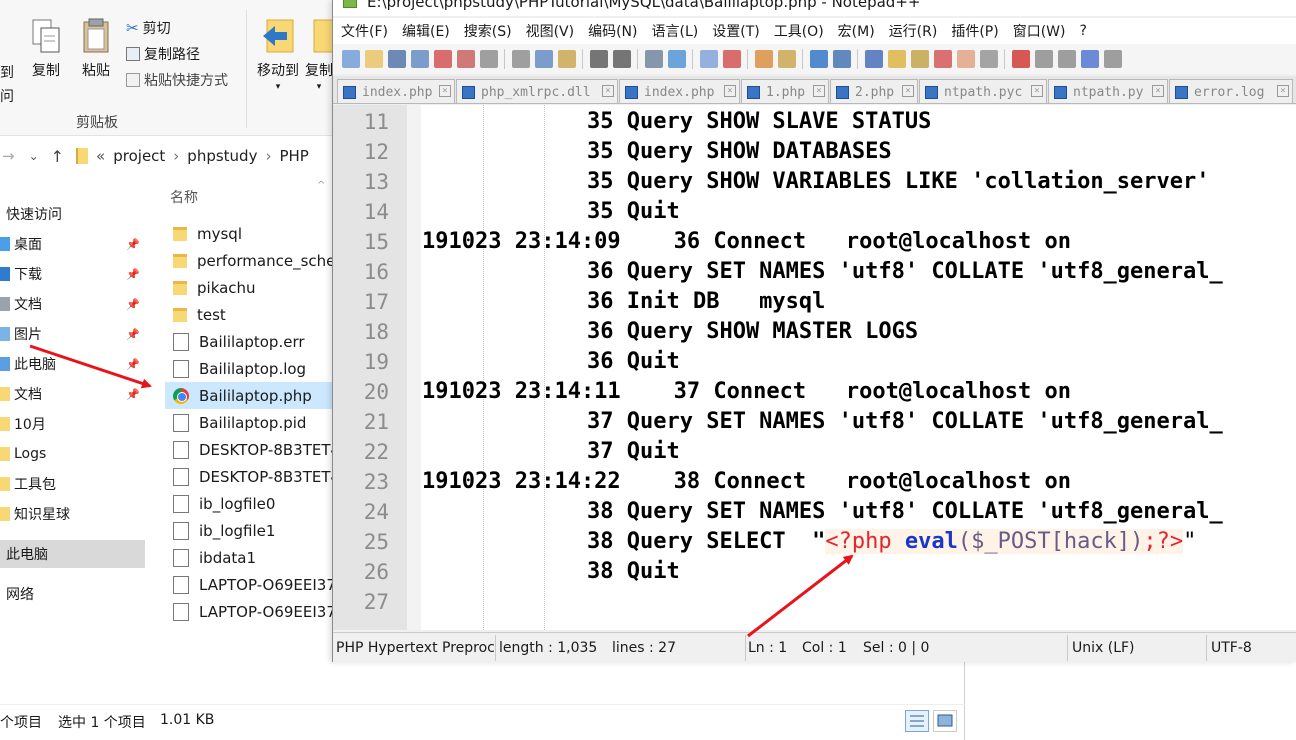 The width and height of the screenshot is (1296, 740). Describe the element at coordinates (676, 59) in the screenshot. I see `replace-icon` at that location.